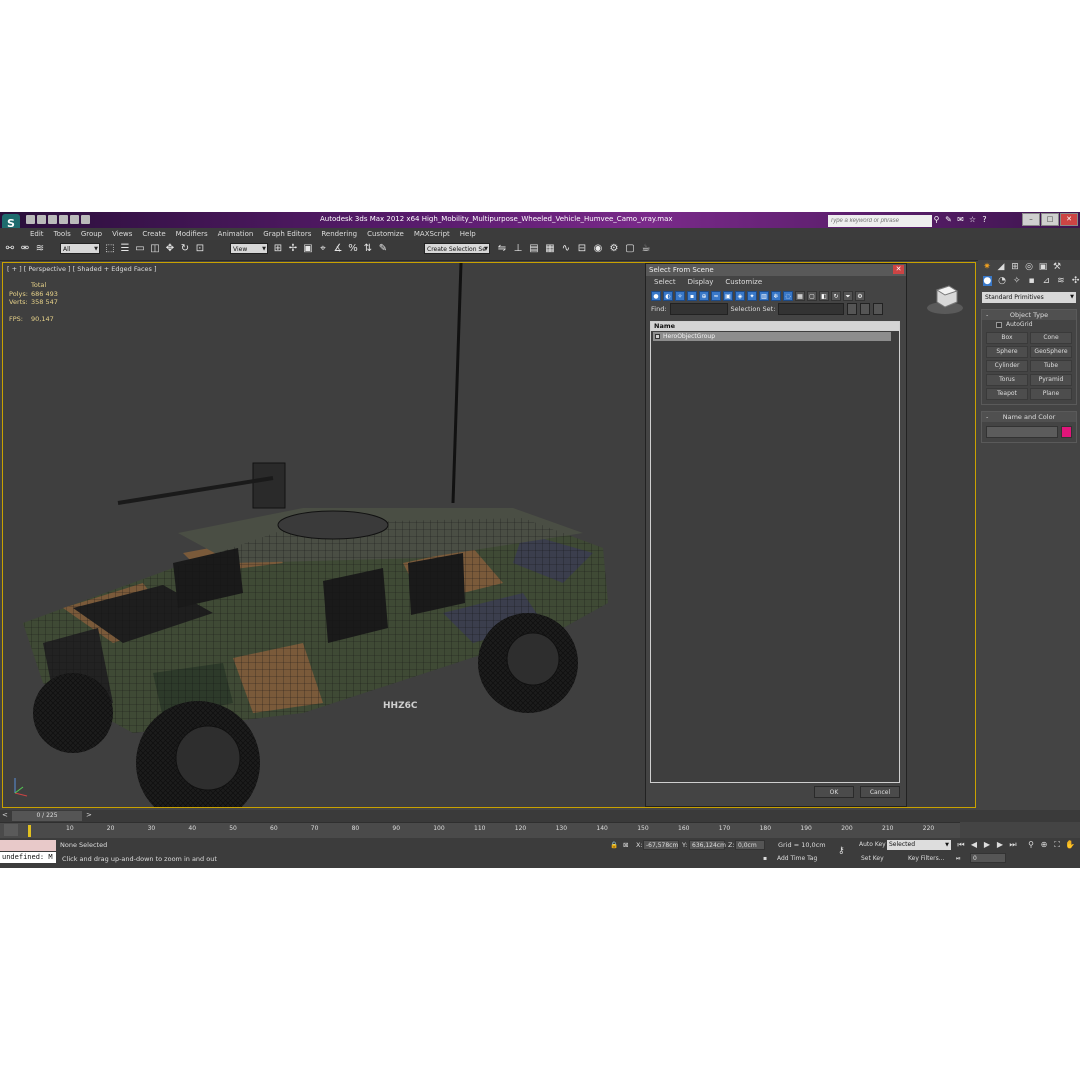 This screenshot has height=1080, width=1080. What do you see at coordinates (1007, 366) in the screenshot?
I see `cylinder-button: Cylinder` at bounding box center [1007, 366].